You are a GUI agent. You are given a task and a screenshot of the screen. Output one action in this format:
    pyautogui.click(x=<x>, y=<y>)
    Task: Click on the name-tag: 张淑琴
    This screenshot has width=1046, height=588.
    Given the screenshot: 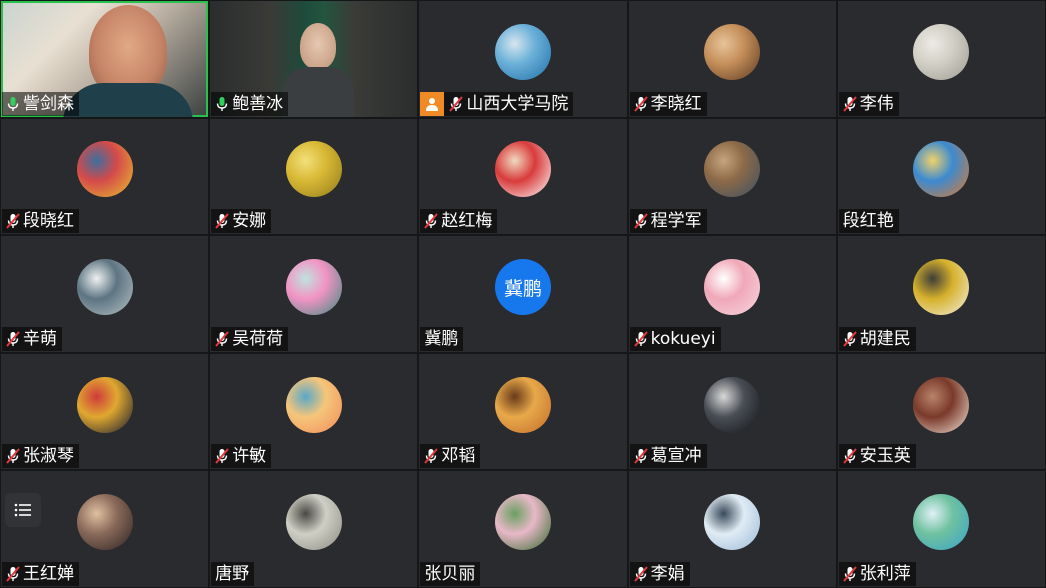 What is the action you would take?
    pyautogui.click(x=40, y=456)
    